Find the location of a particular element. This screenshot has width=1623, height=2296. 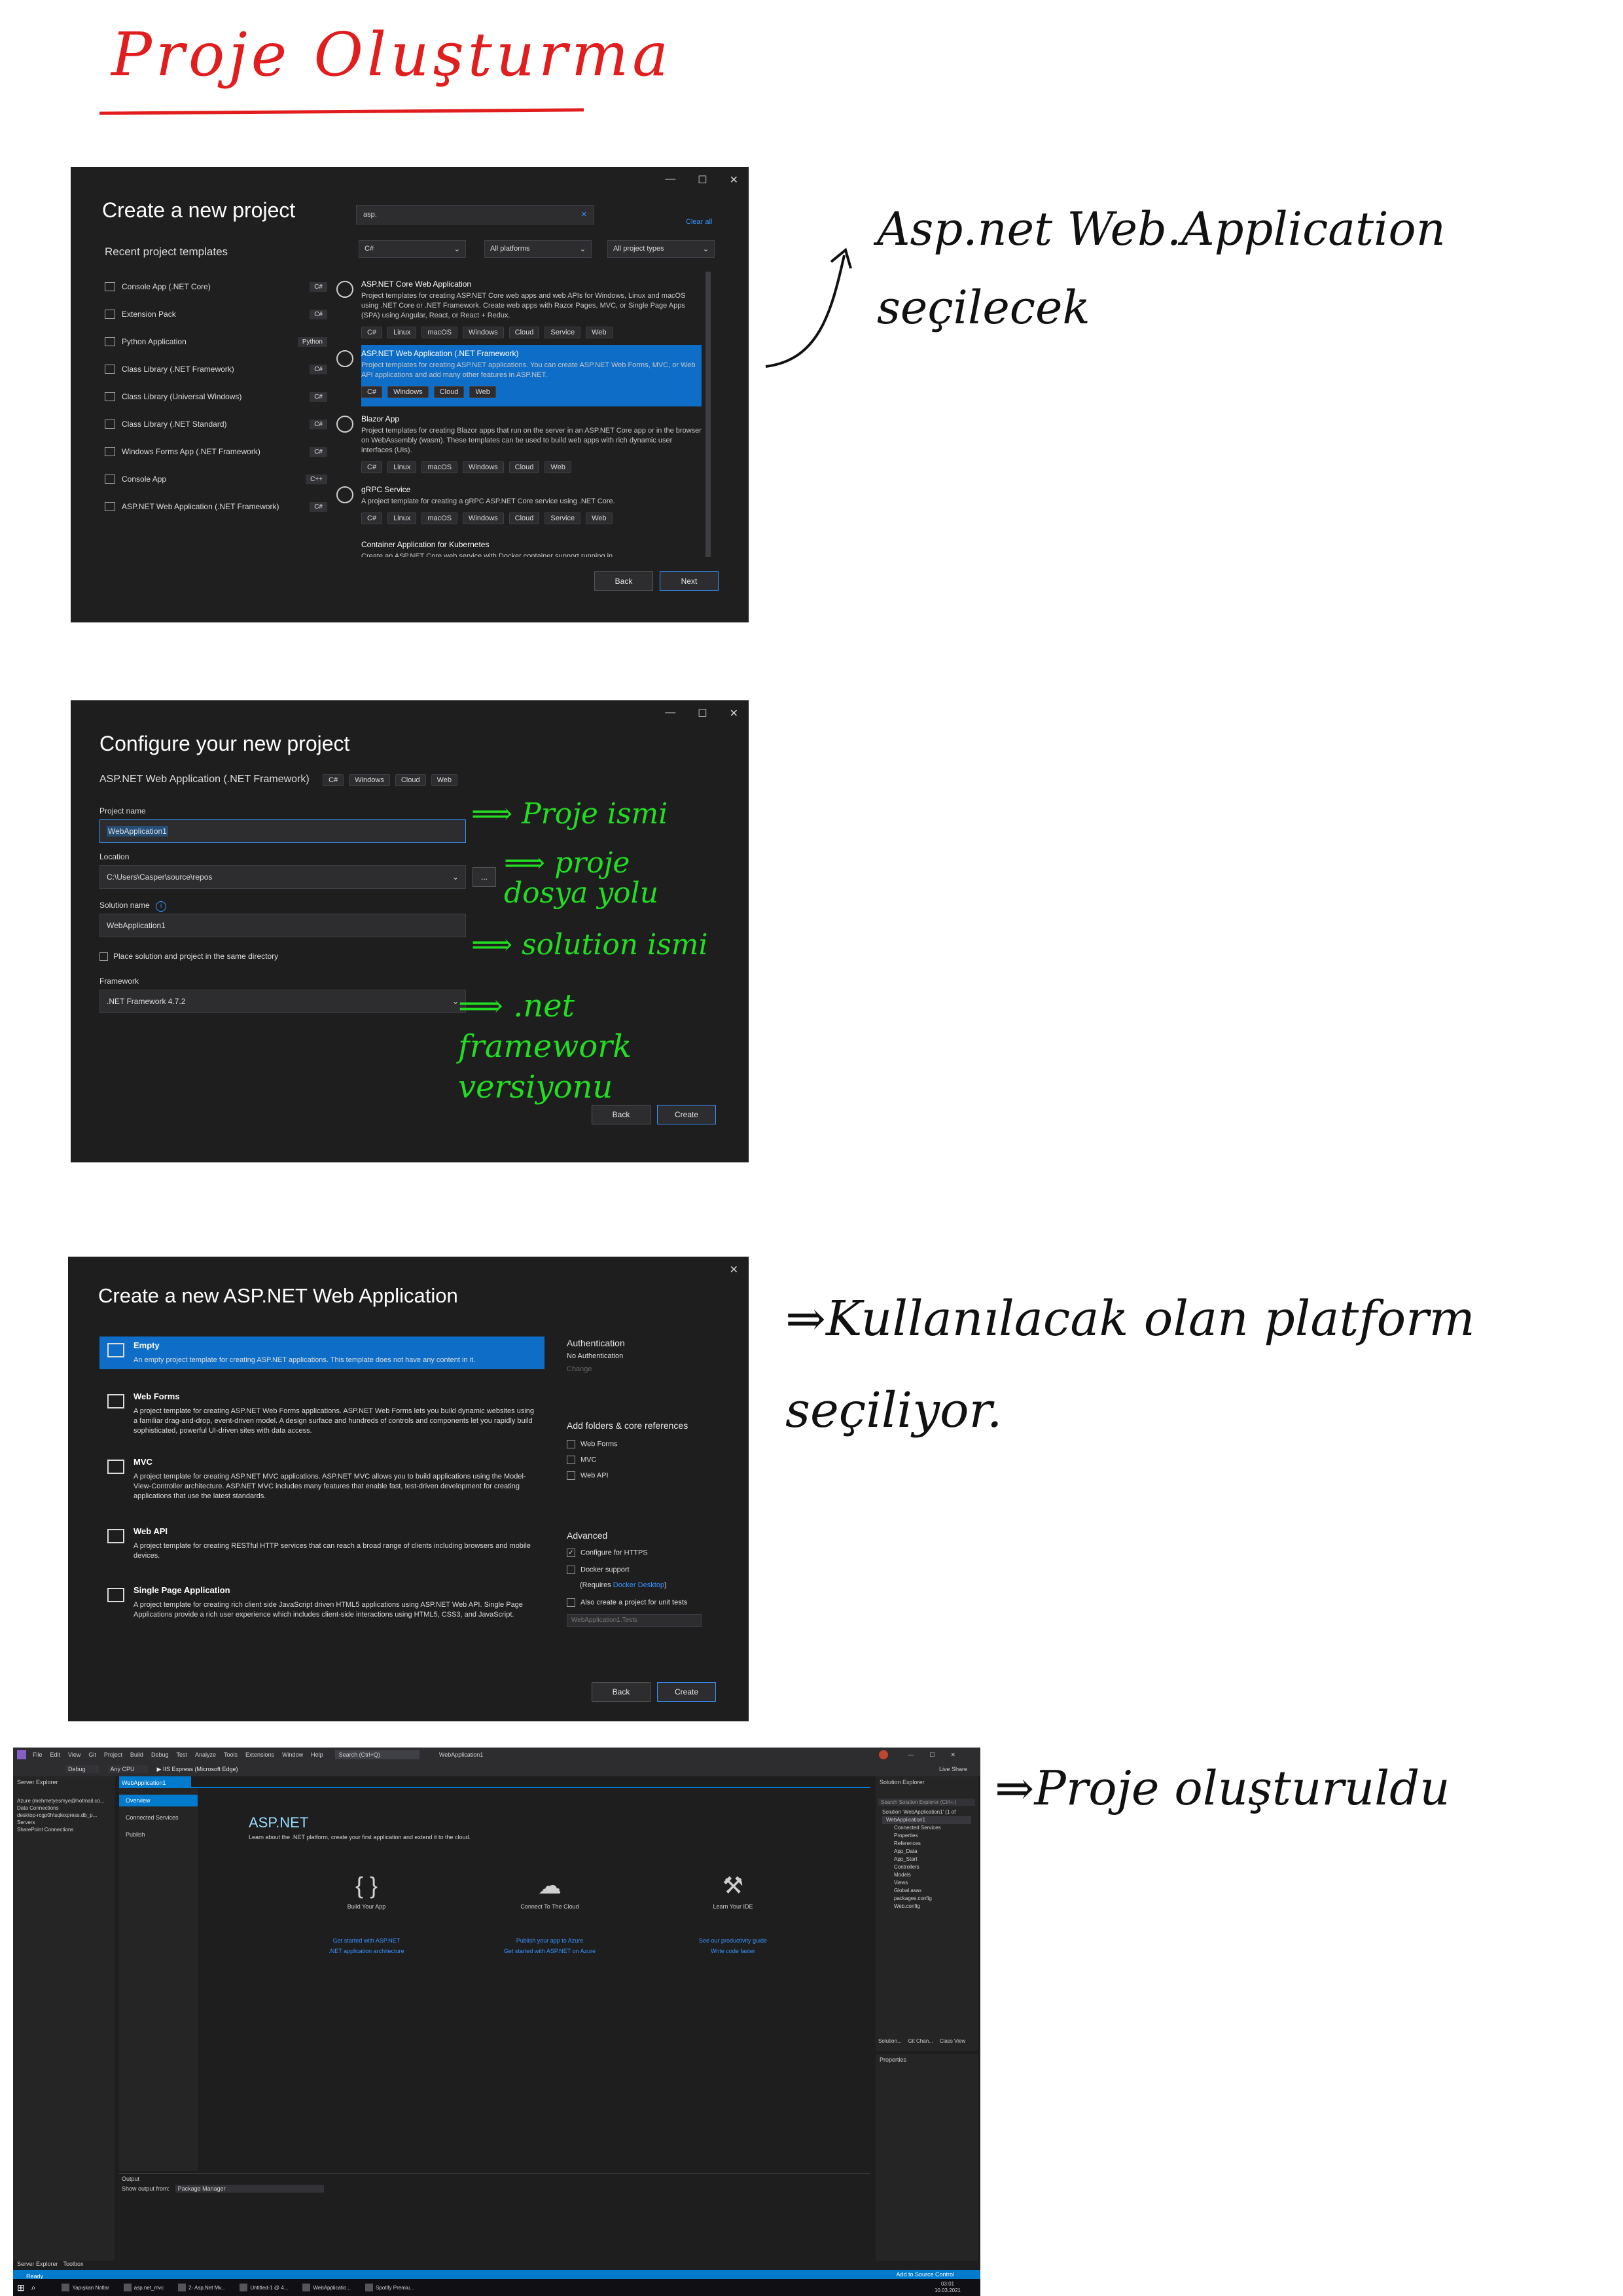

overview-nav-item: Connected Services is located at coordinates (158, 1817).